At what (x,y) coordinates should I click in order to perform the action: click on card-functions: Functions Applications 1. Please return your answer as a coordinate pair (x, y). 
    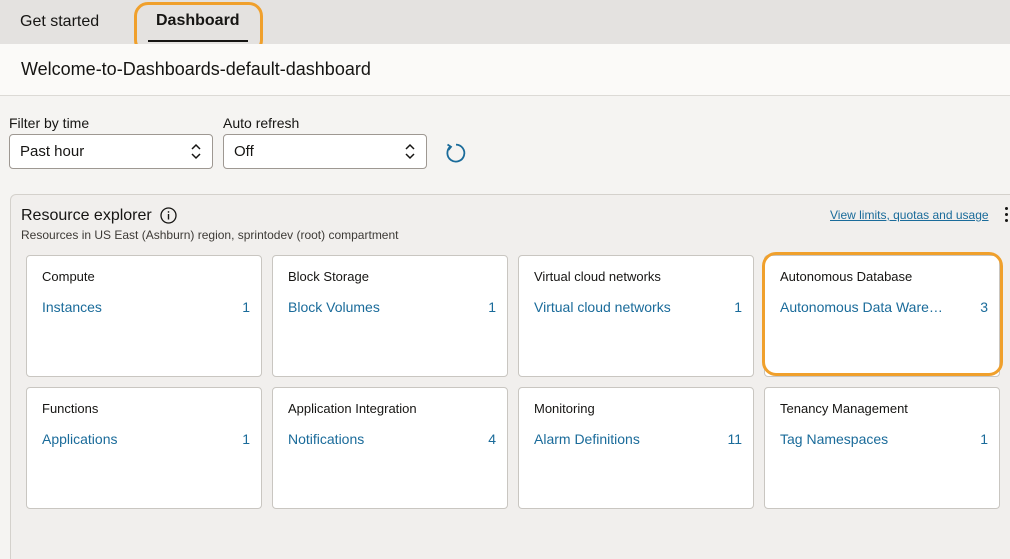
    Looking at the image, I should click on (144, 448).